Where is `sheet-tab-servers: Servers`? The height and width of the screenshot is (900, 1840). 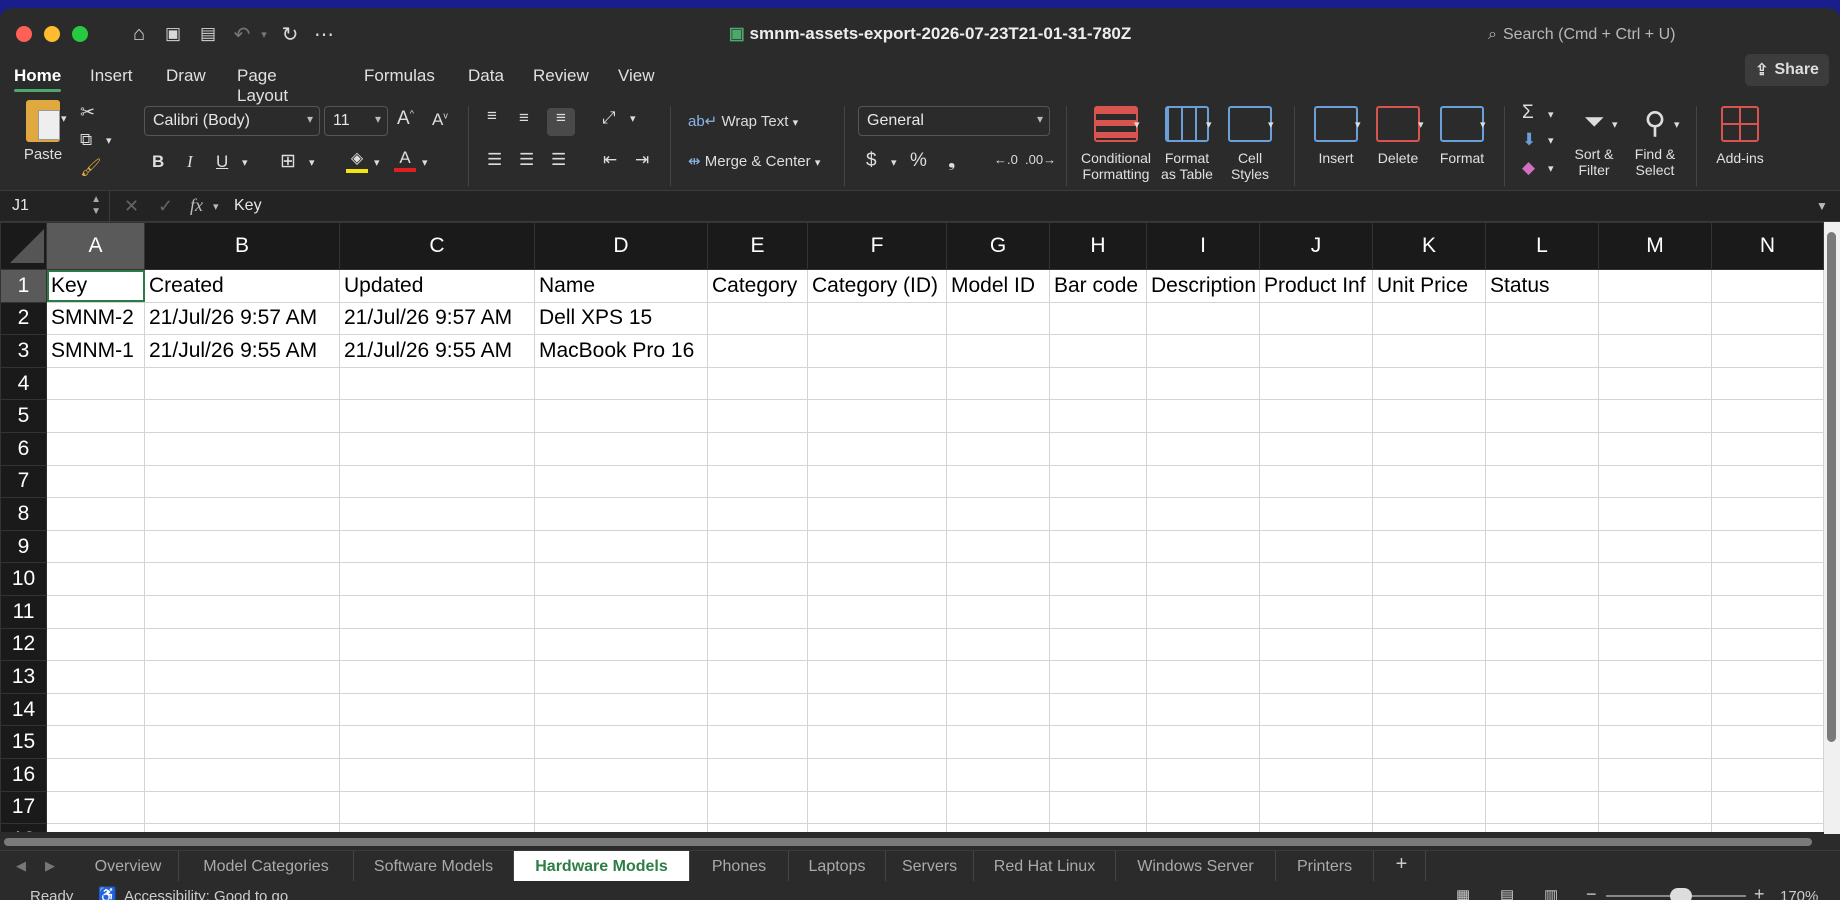 sheet-tab-servers: Servers is located at coordinates (930, 866).